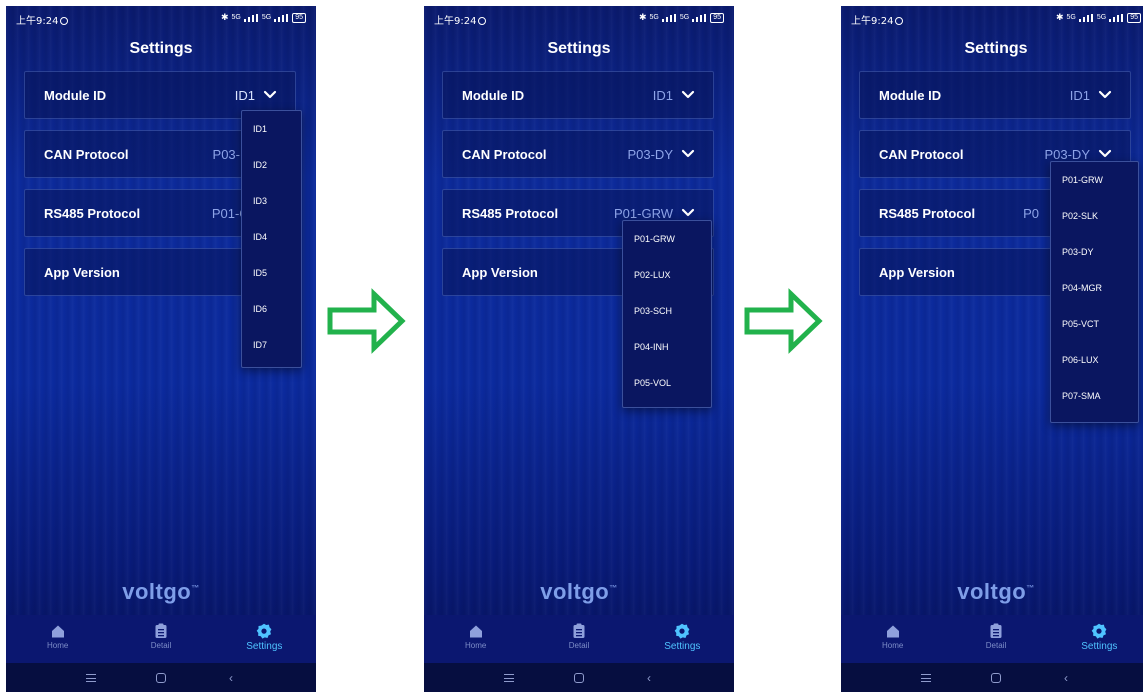 The height and width of the screenshot is (692, 1143). I want to click on dropdown-option: P02-SLK, so click(1094, 220).